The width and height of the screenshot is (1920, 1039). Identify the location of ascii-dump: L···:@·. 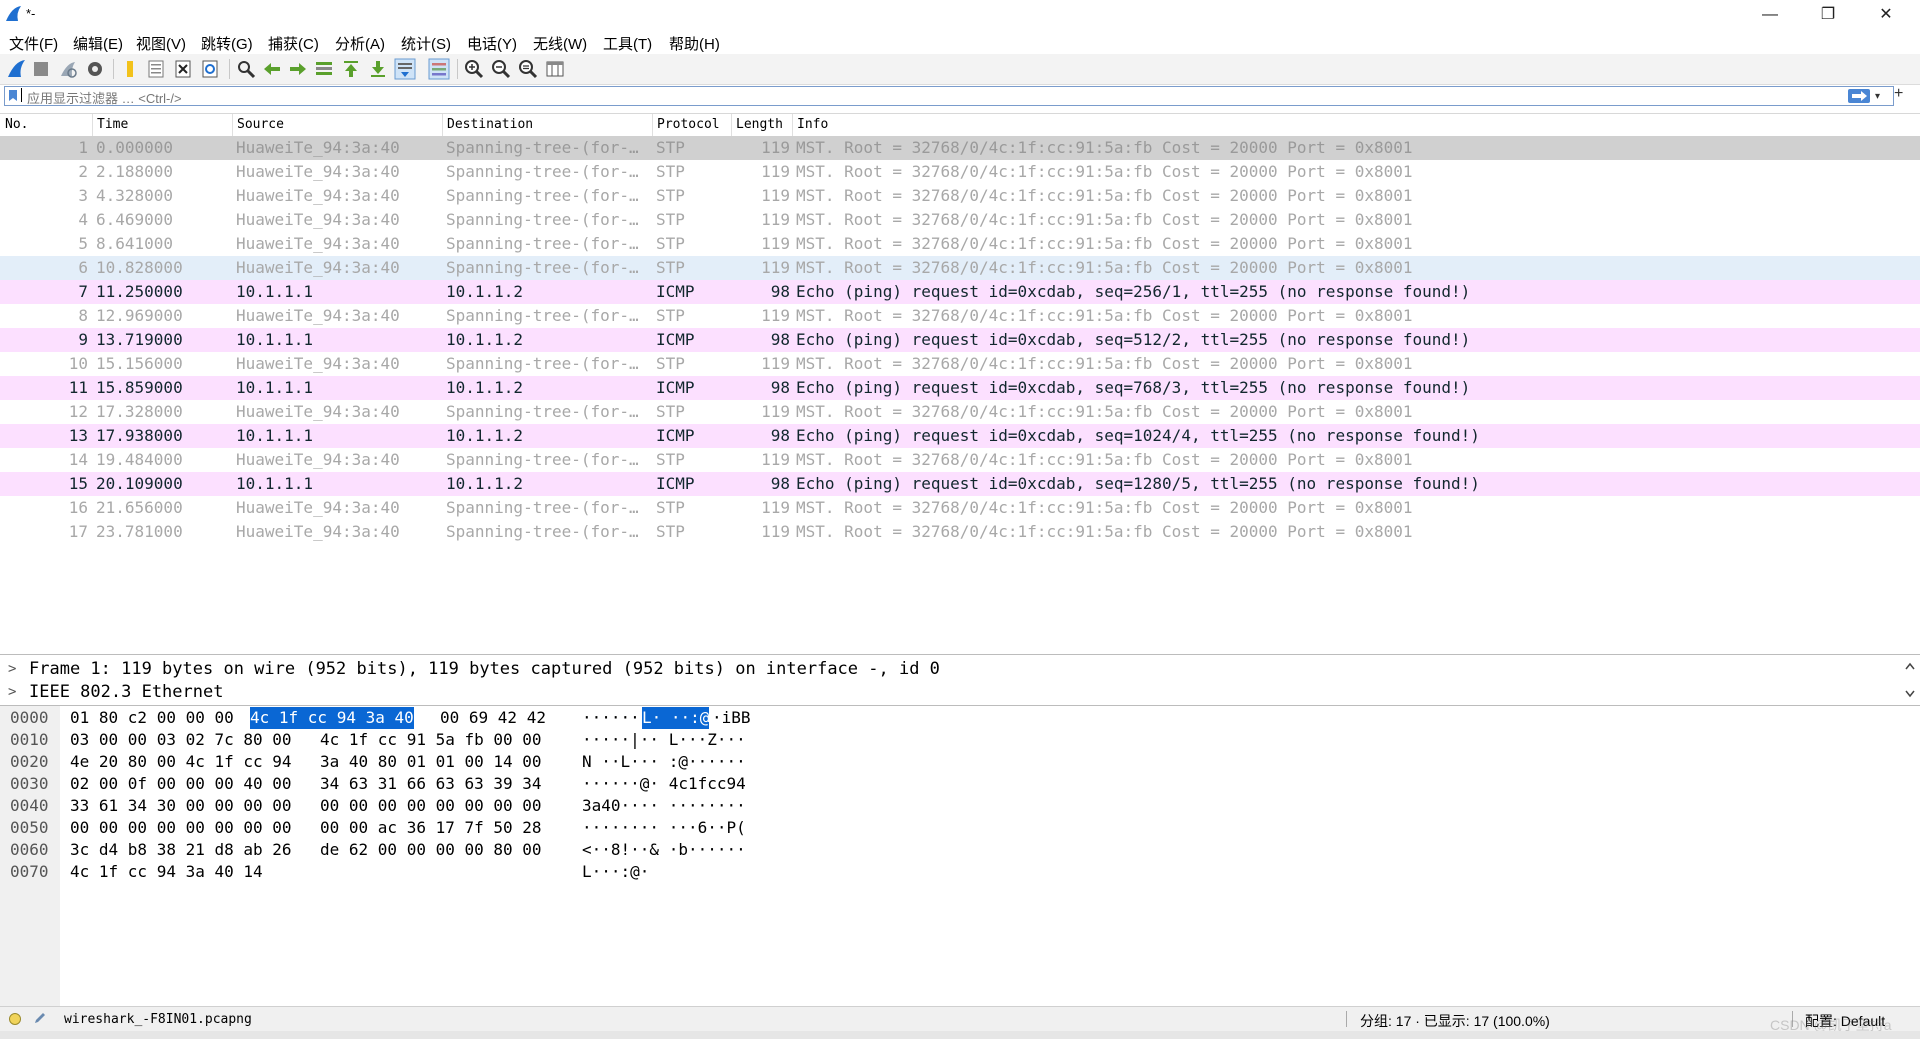
(616, 871).